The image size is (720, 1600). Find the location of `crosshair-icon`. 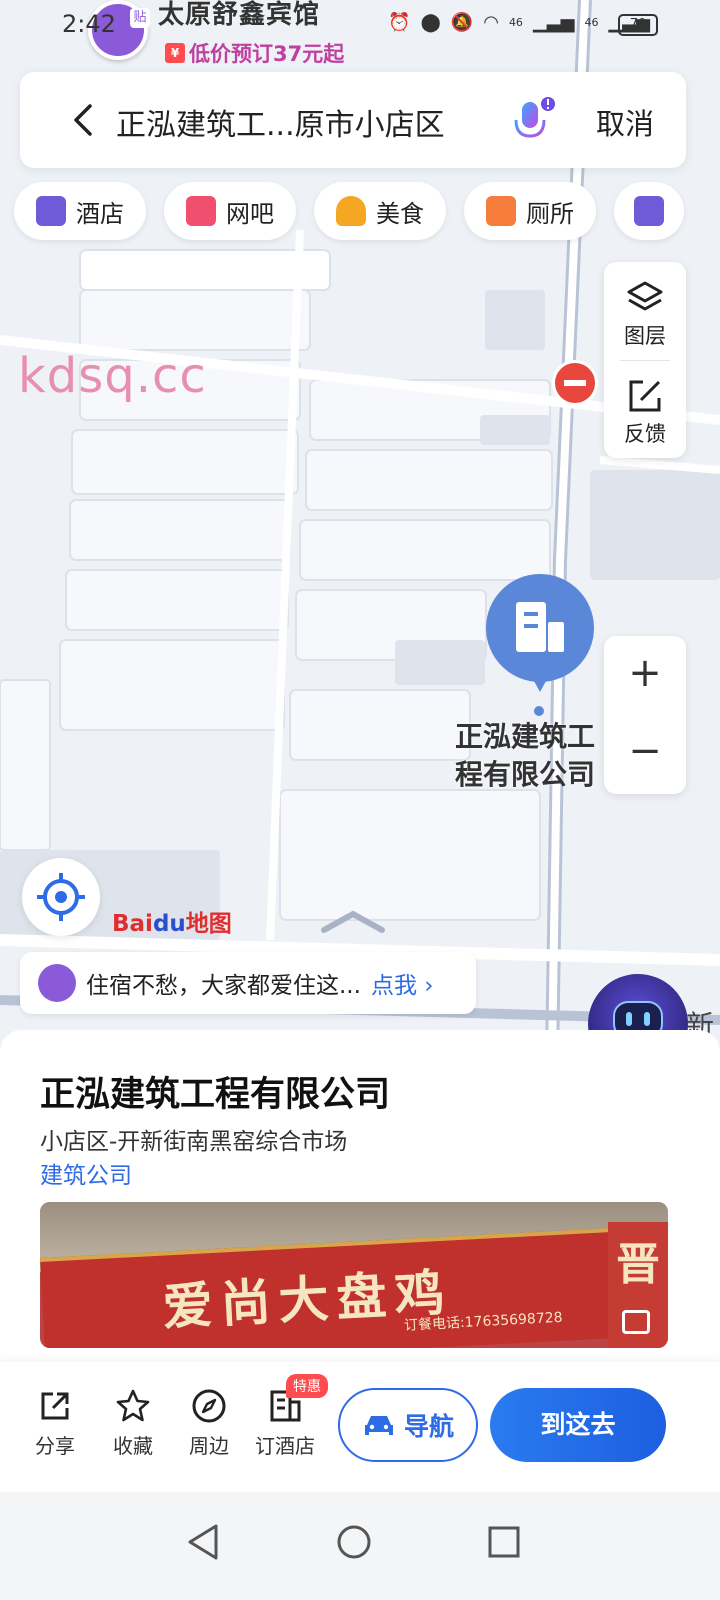

crosshair-icon is located at coordinates (61, 897).